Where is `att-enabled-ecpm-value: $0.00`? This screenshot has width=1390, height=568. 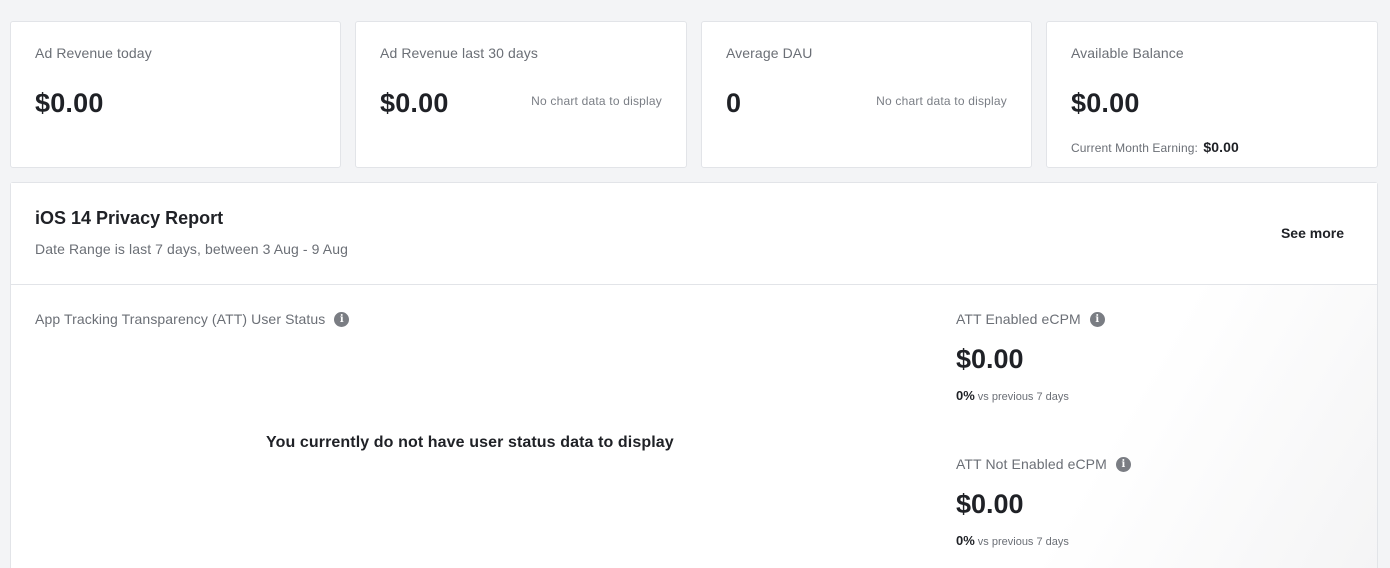 att-enabled-ecpm-value: $0.00 is located at coordinates (990, 359).